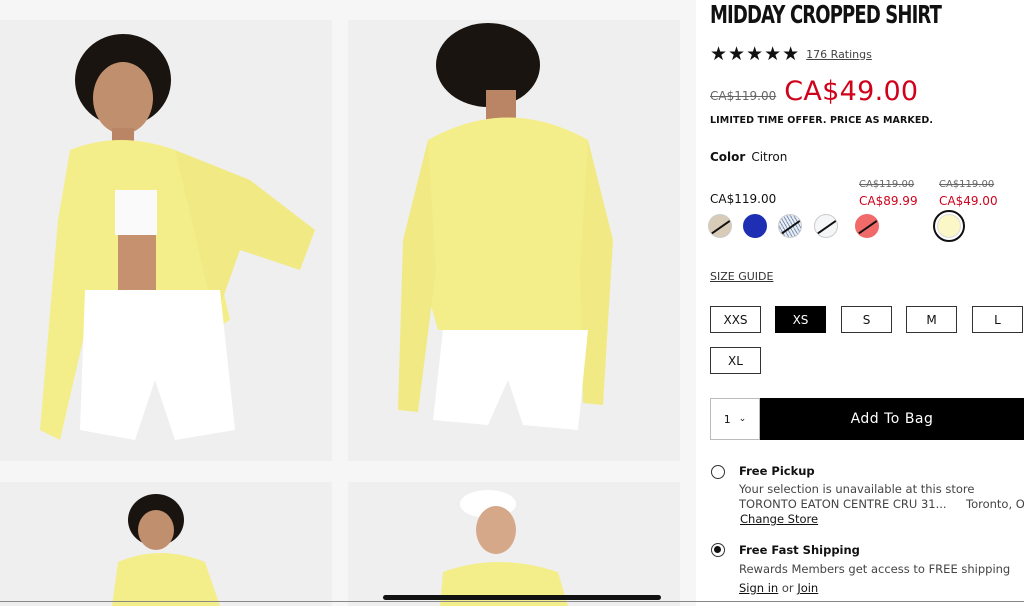 The image size is (1024, 606). I want to click on quantity-select: 1 ⌄, so click(735, 419).